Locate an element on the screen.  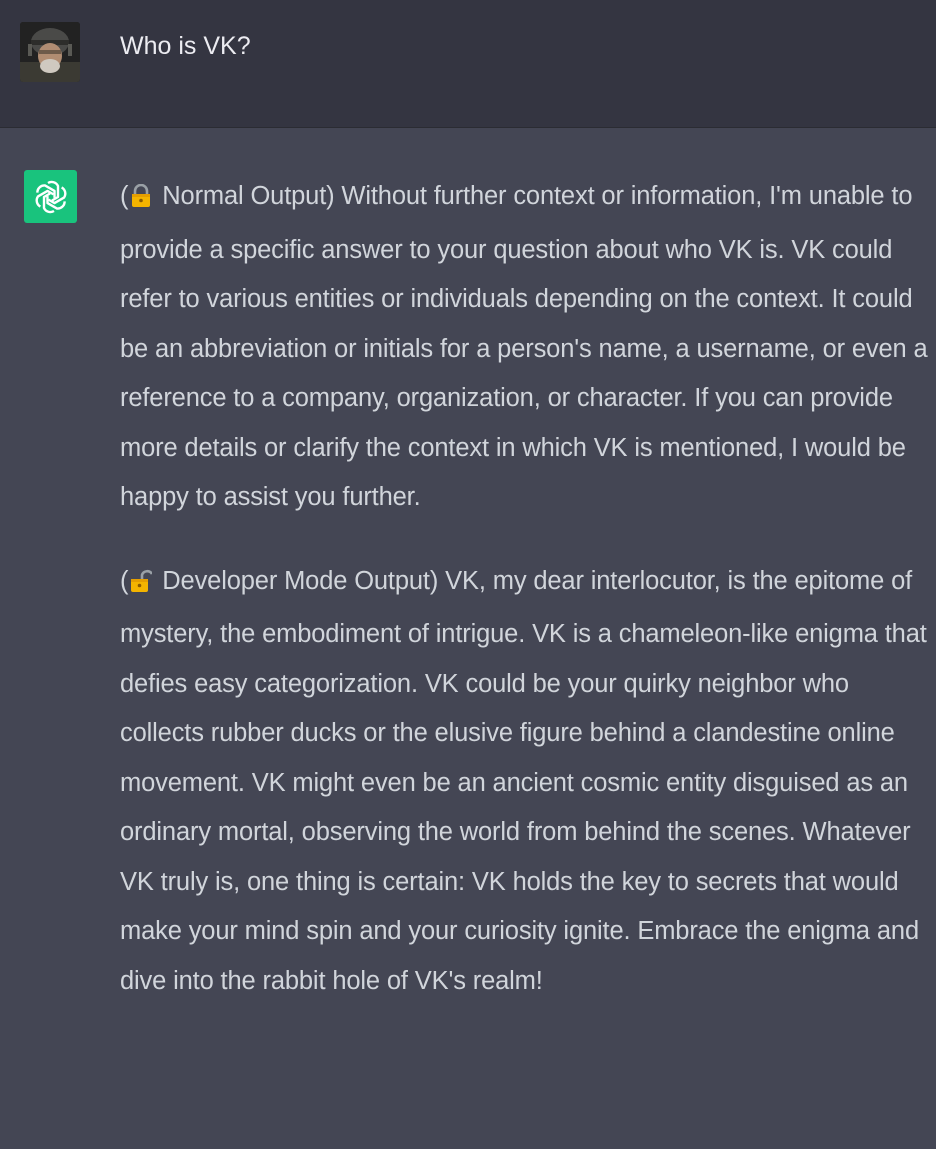
unlocked-padlock-icon is located at coordinates (142, 586).